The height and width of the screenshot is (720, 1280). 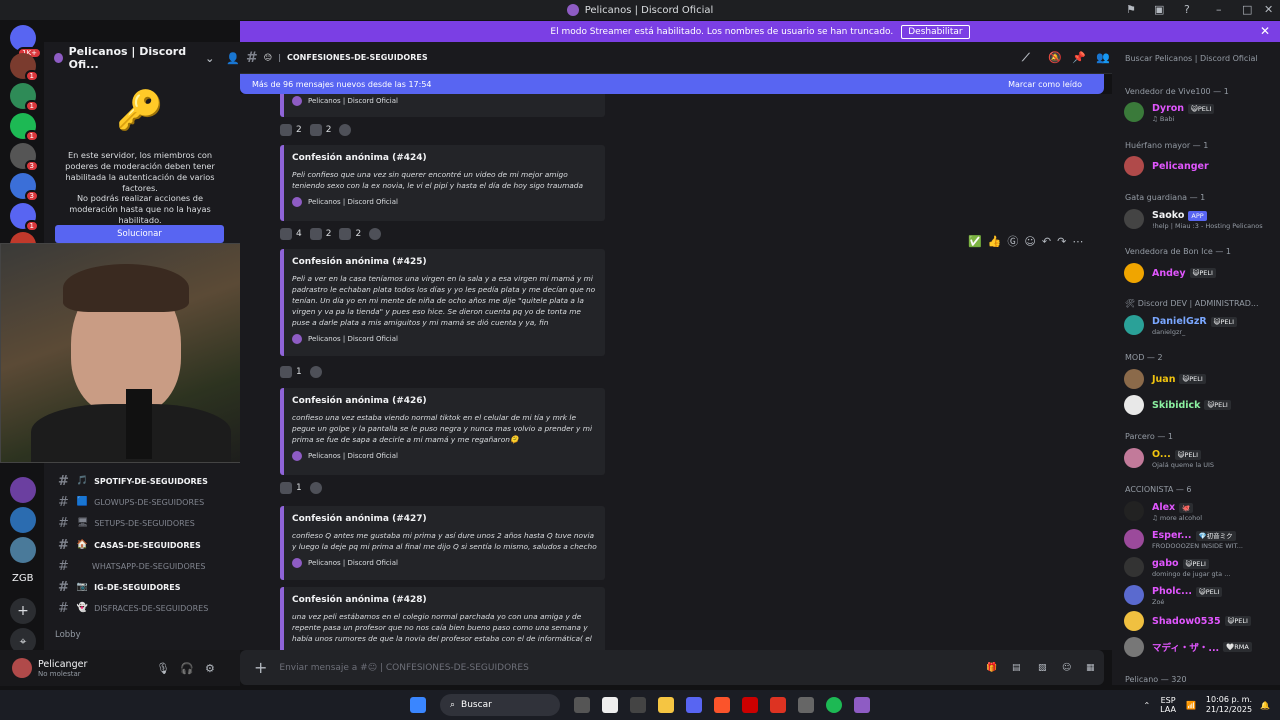 What do you see at coordinates (1199, 621) in the screenshot?
I see `member-item: Shadow0535 😺PELI` at bounding box center [1199, 621].